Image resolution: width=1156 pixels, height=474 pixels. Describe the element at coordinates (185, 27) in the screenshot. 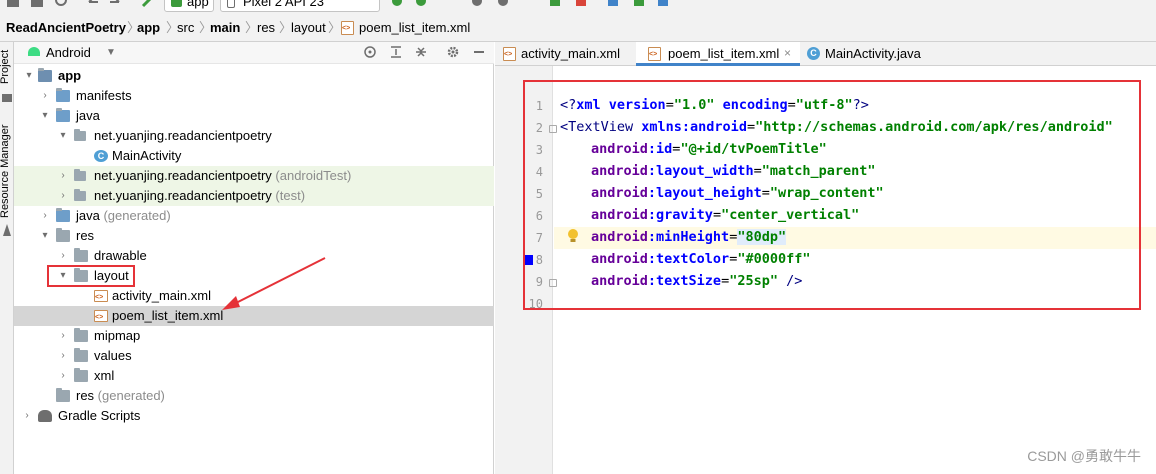

I see `breadcrumb-src: src` at that location.